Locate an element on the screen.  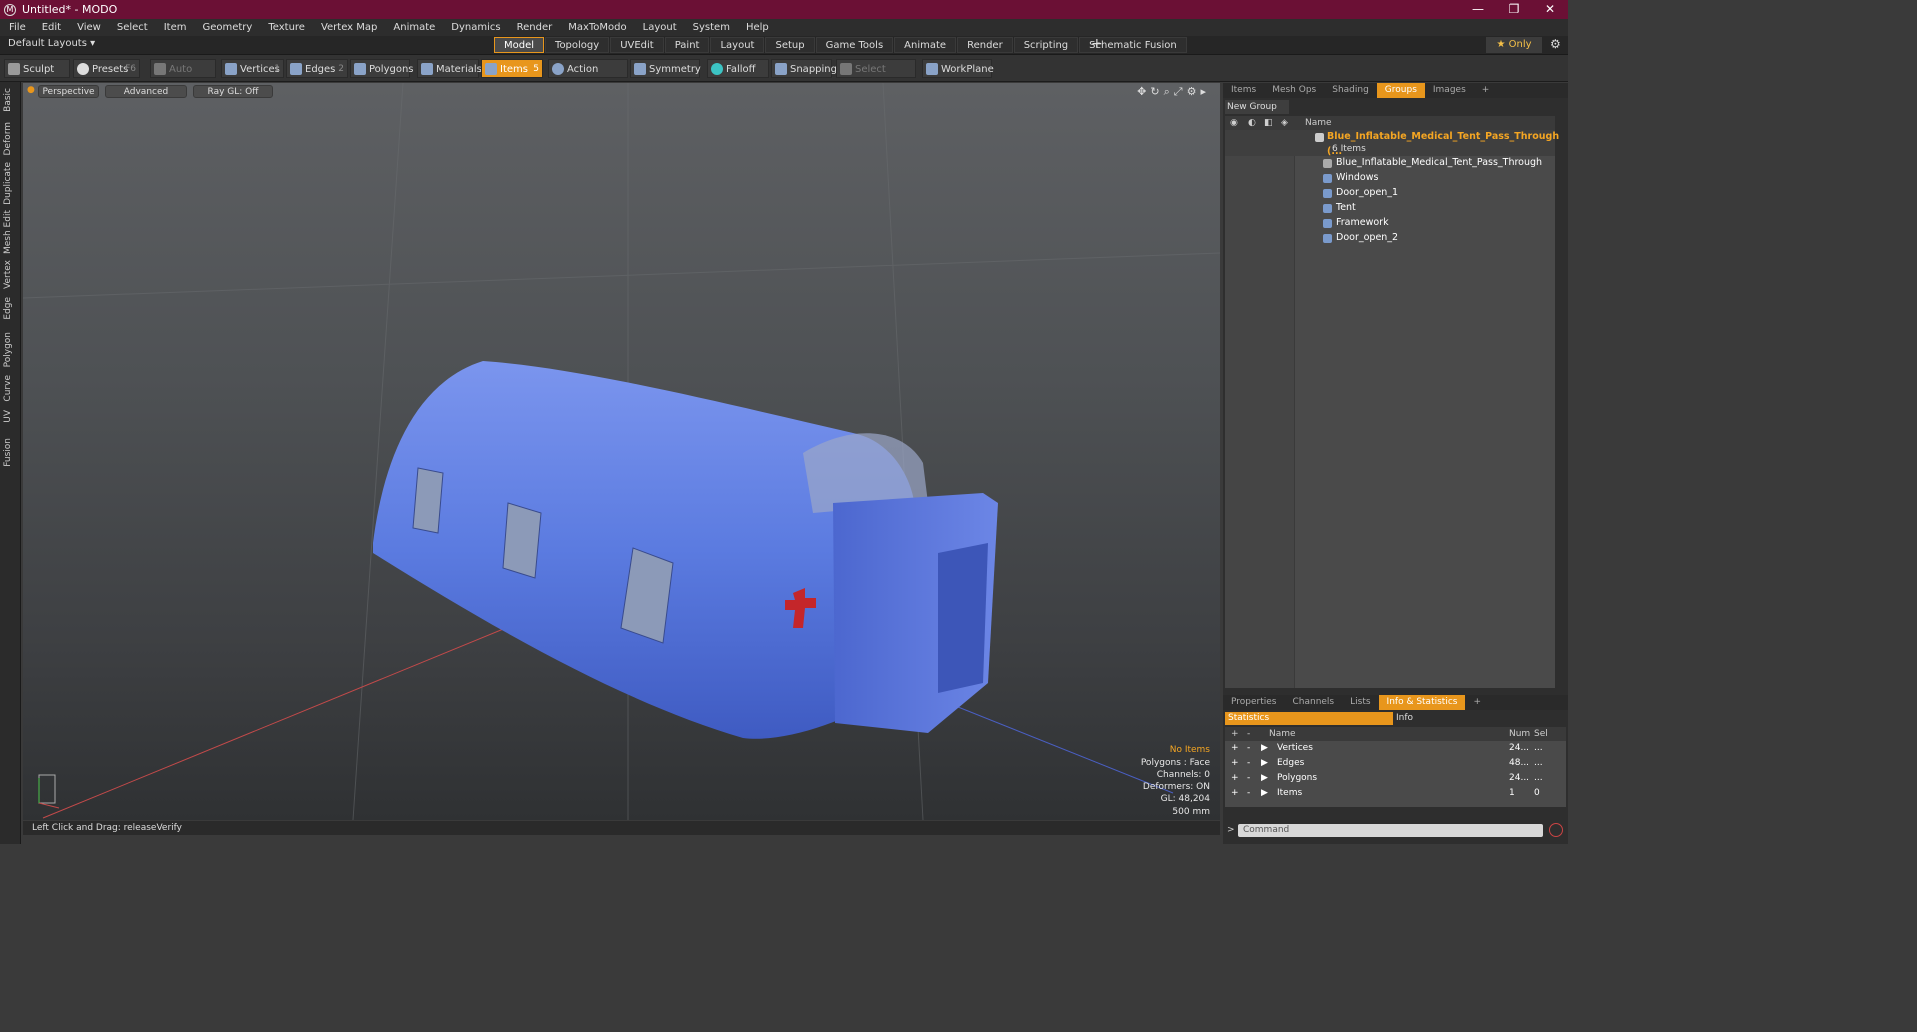
layouts-dropdown: Default Layouts ▾ is located at coordinates (51, 43).